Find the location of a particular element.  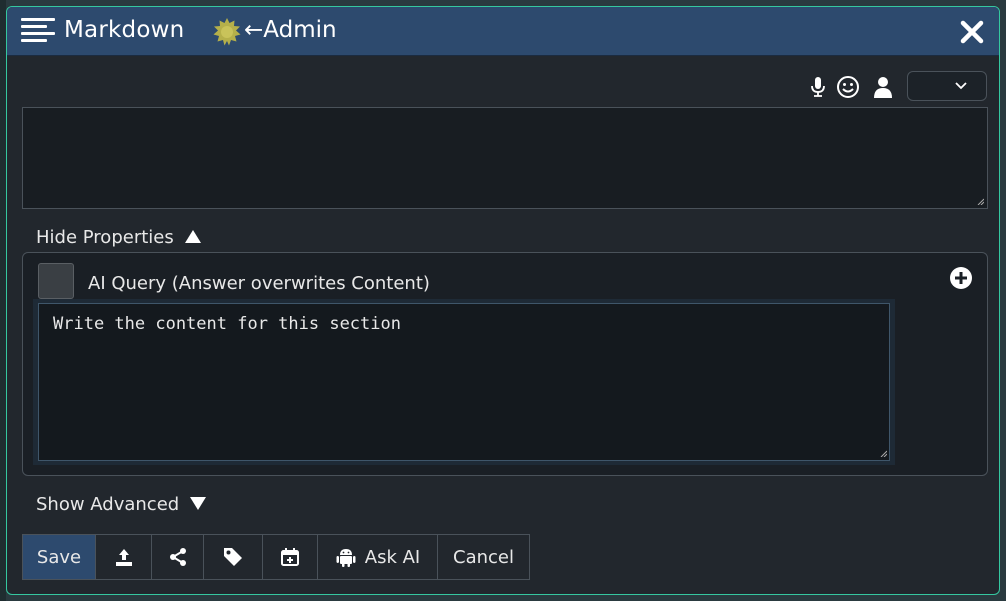

ai-query-checkbox is located at coordinates (56, 281).